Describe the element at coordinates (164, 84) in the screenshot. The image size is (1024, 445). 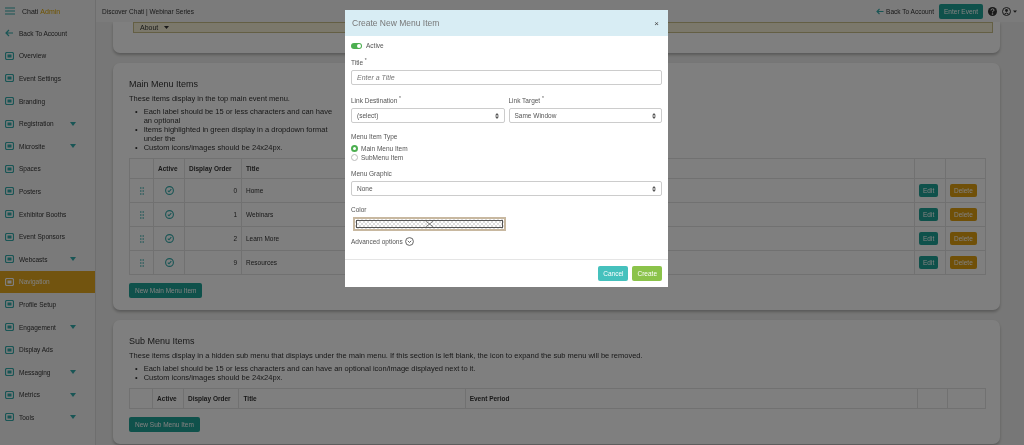
I see `section-title: Main Menu Items` at that location.